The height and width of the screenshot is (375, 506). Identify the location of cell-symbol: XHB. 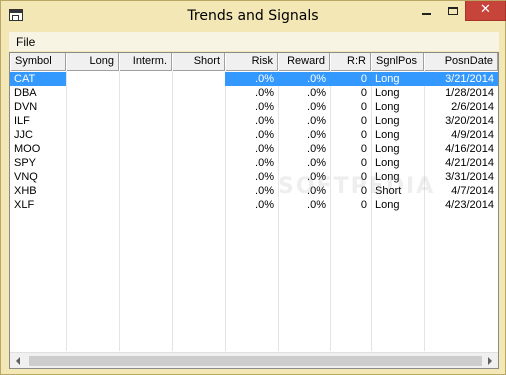
(38, 191).